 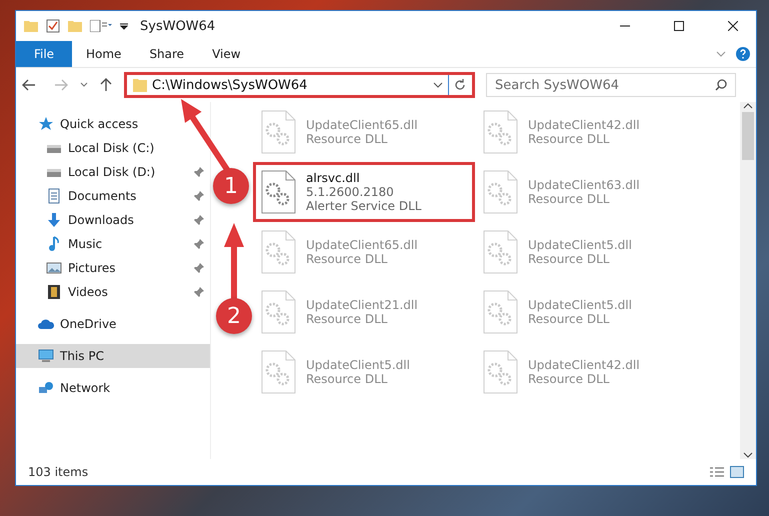 I want to click on nav-item: Local Disk (D:), so click(x=113, y=172).